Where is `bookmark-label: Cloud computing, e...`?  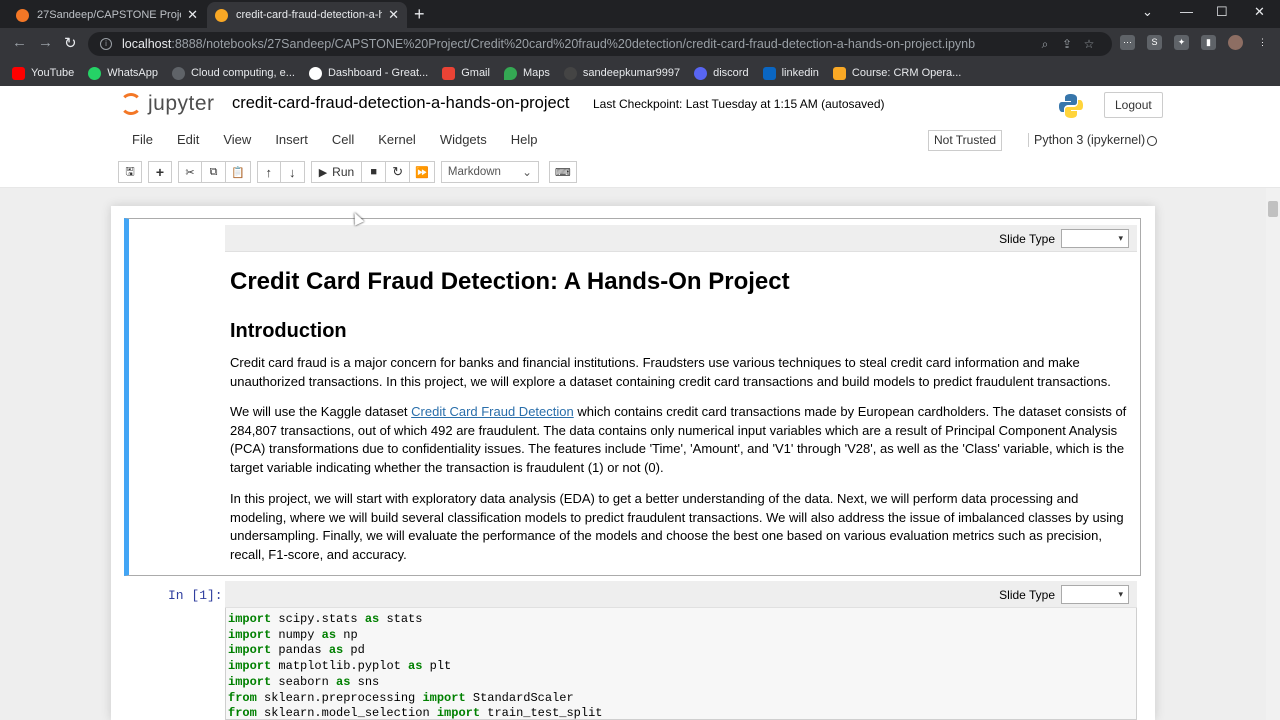 bookmark-label: Cloud computing, e... is located at coordinates (242, 73).